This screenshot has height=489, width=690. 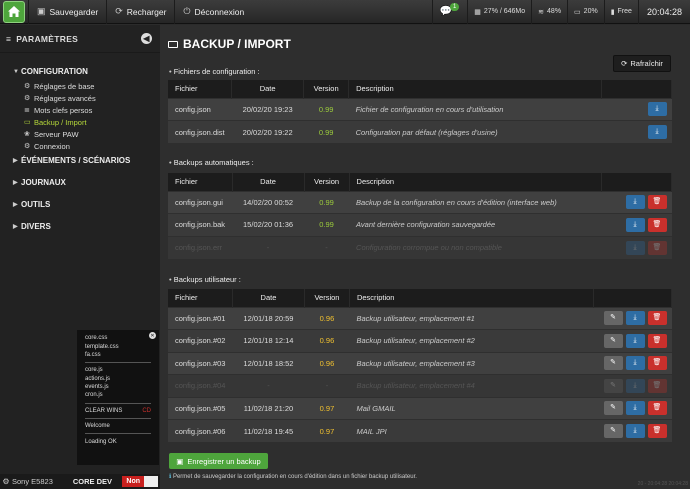 I want to click on sidebar-section-outils: ▶ OUTILS, so click(x=80, y=204).